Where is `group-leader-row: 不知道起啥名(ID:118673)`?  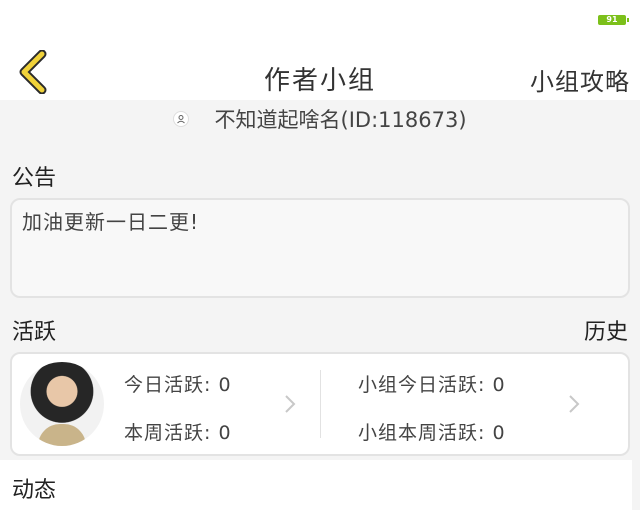
group-leader-row: 不知道起啥名(ID:118673) is located at coordinates (320, 124).